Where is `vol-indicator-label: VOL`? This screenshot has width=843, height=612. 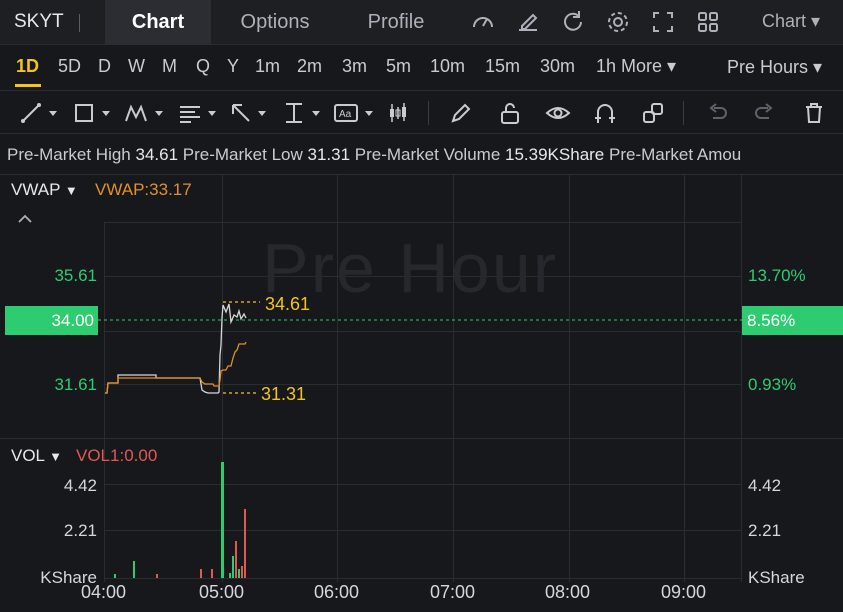
vol-indicator-label: VOL is located at coordinates (28, 455).